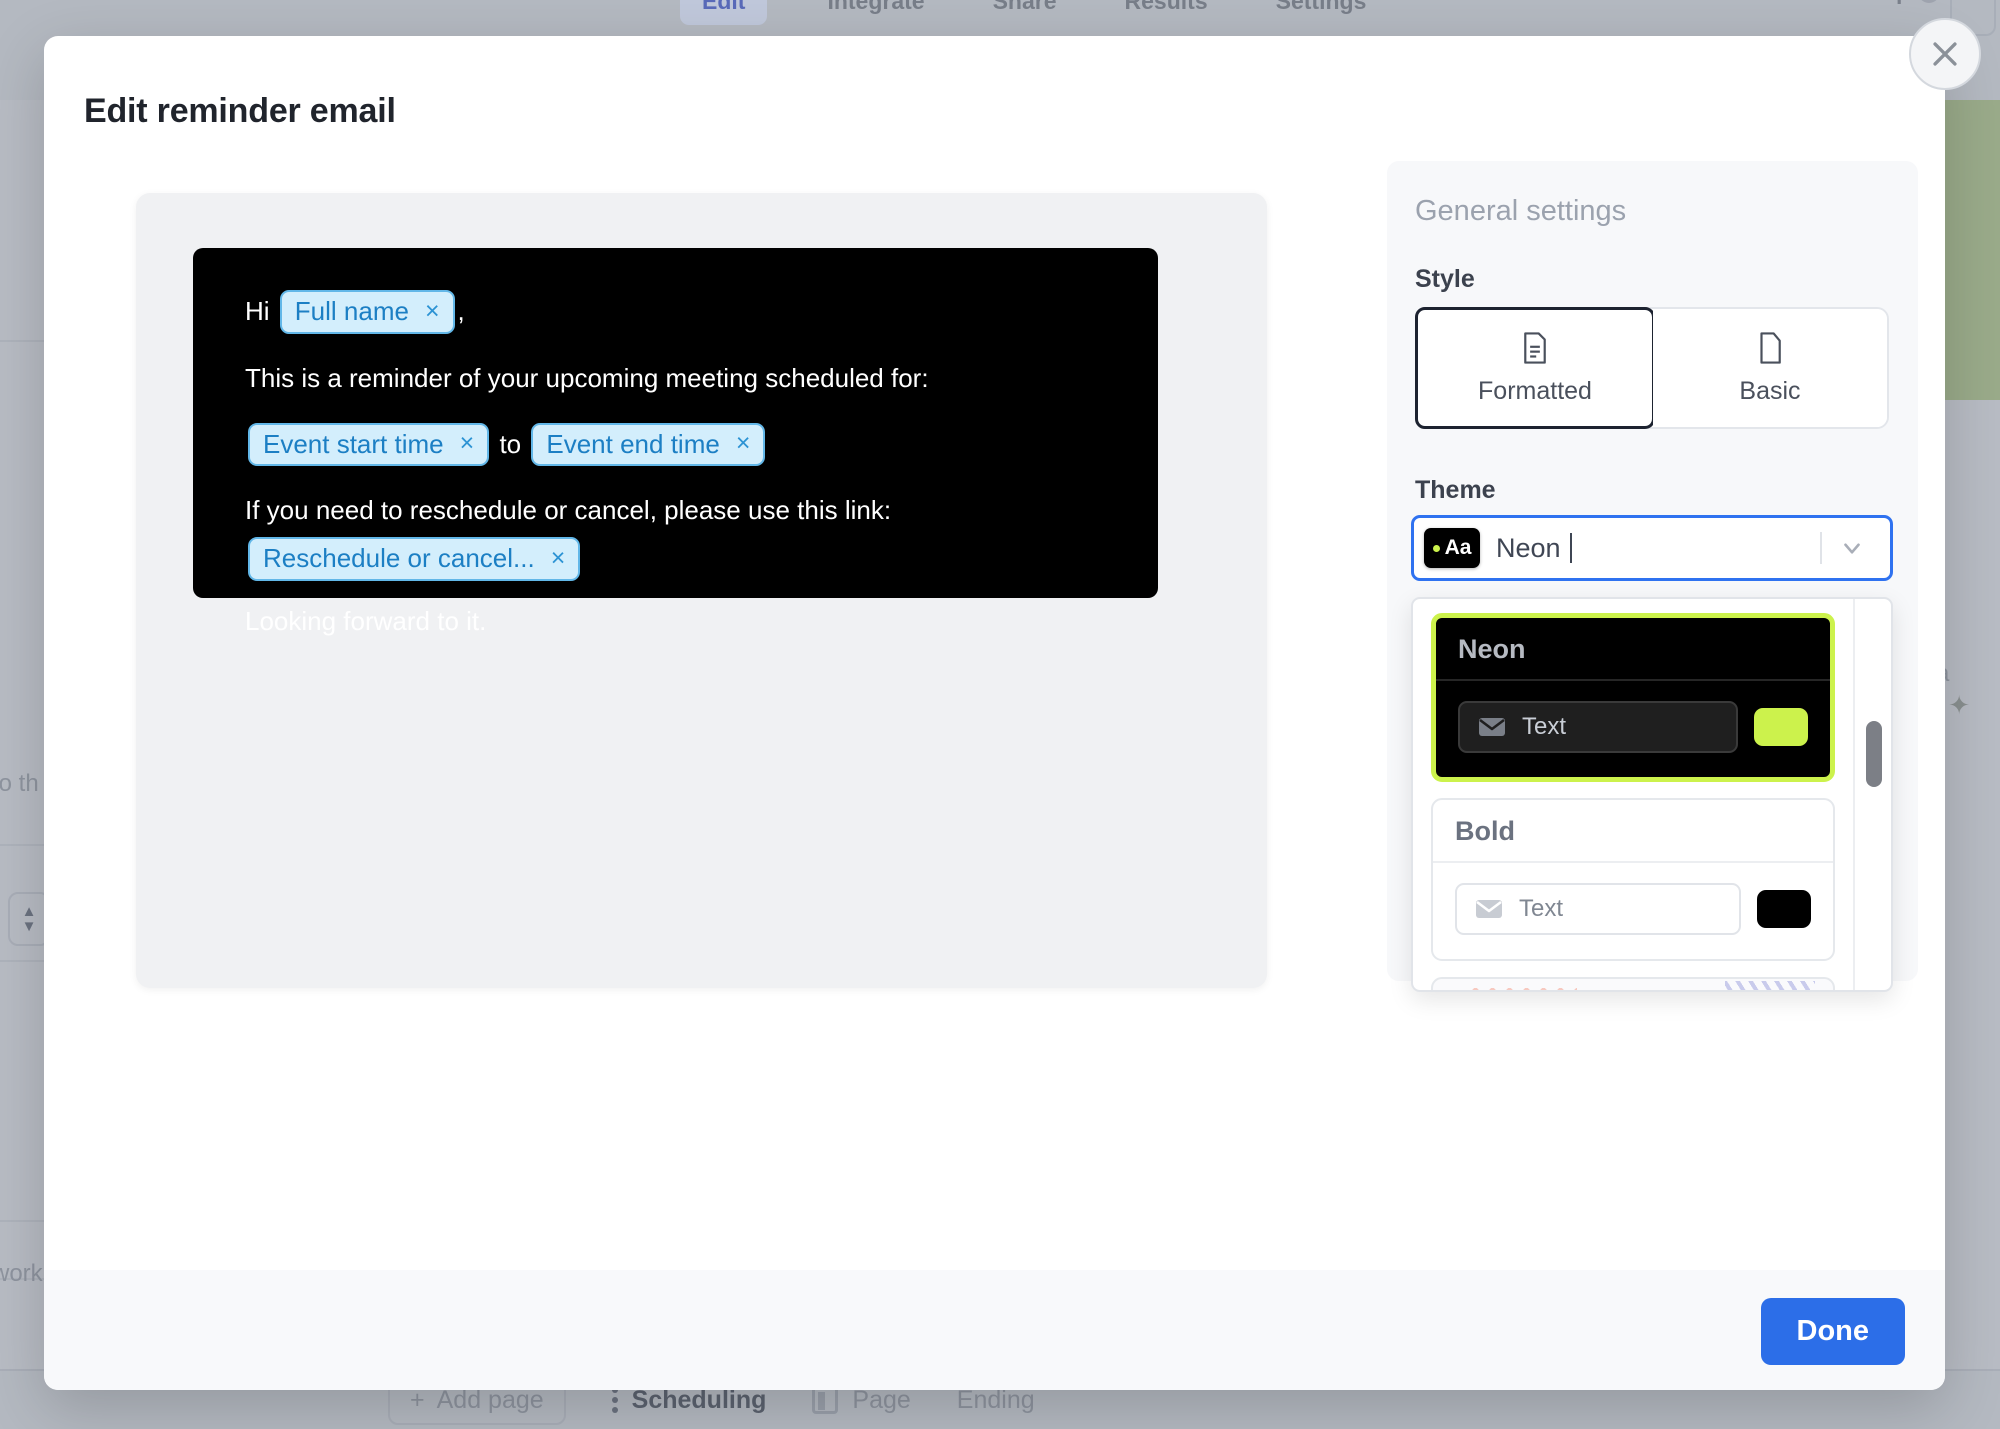 The width and height of the screenshot is (2000, 1429). What do you see at coordinates (19, 783) in the screenshot?
I see `left-panel-text-1: to th` at bounding box center [19, 783].